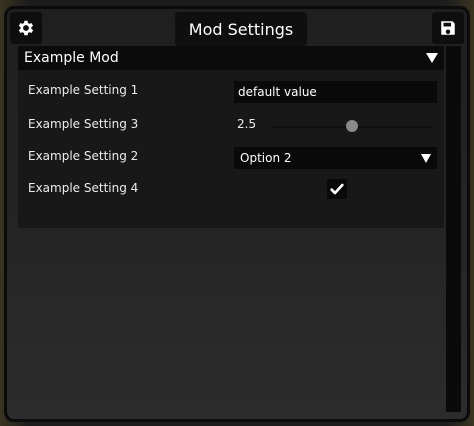 The height and width of the screenshot is (426, 474). I want to click on window-title: Mod Settings, so click(241, 29).